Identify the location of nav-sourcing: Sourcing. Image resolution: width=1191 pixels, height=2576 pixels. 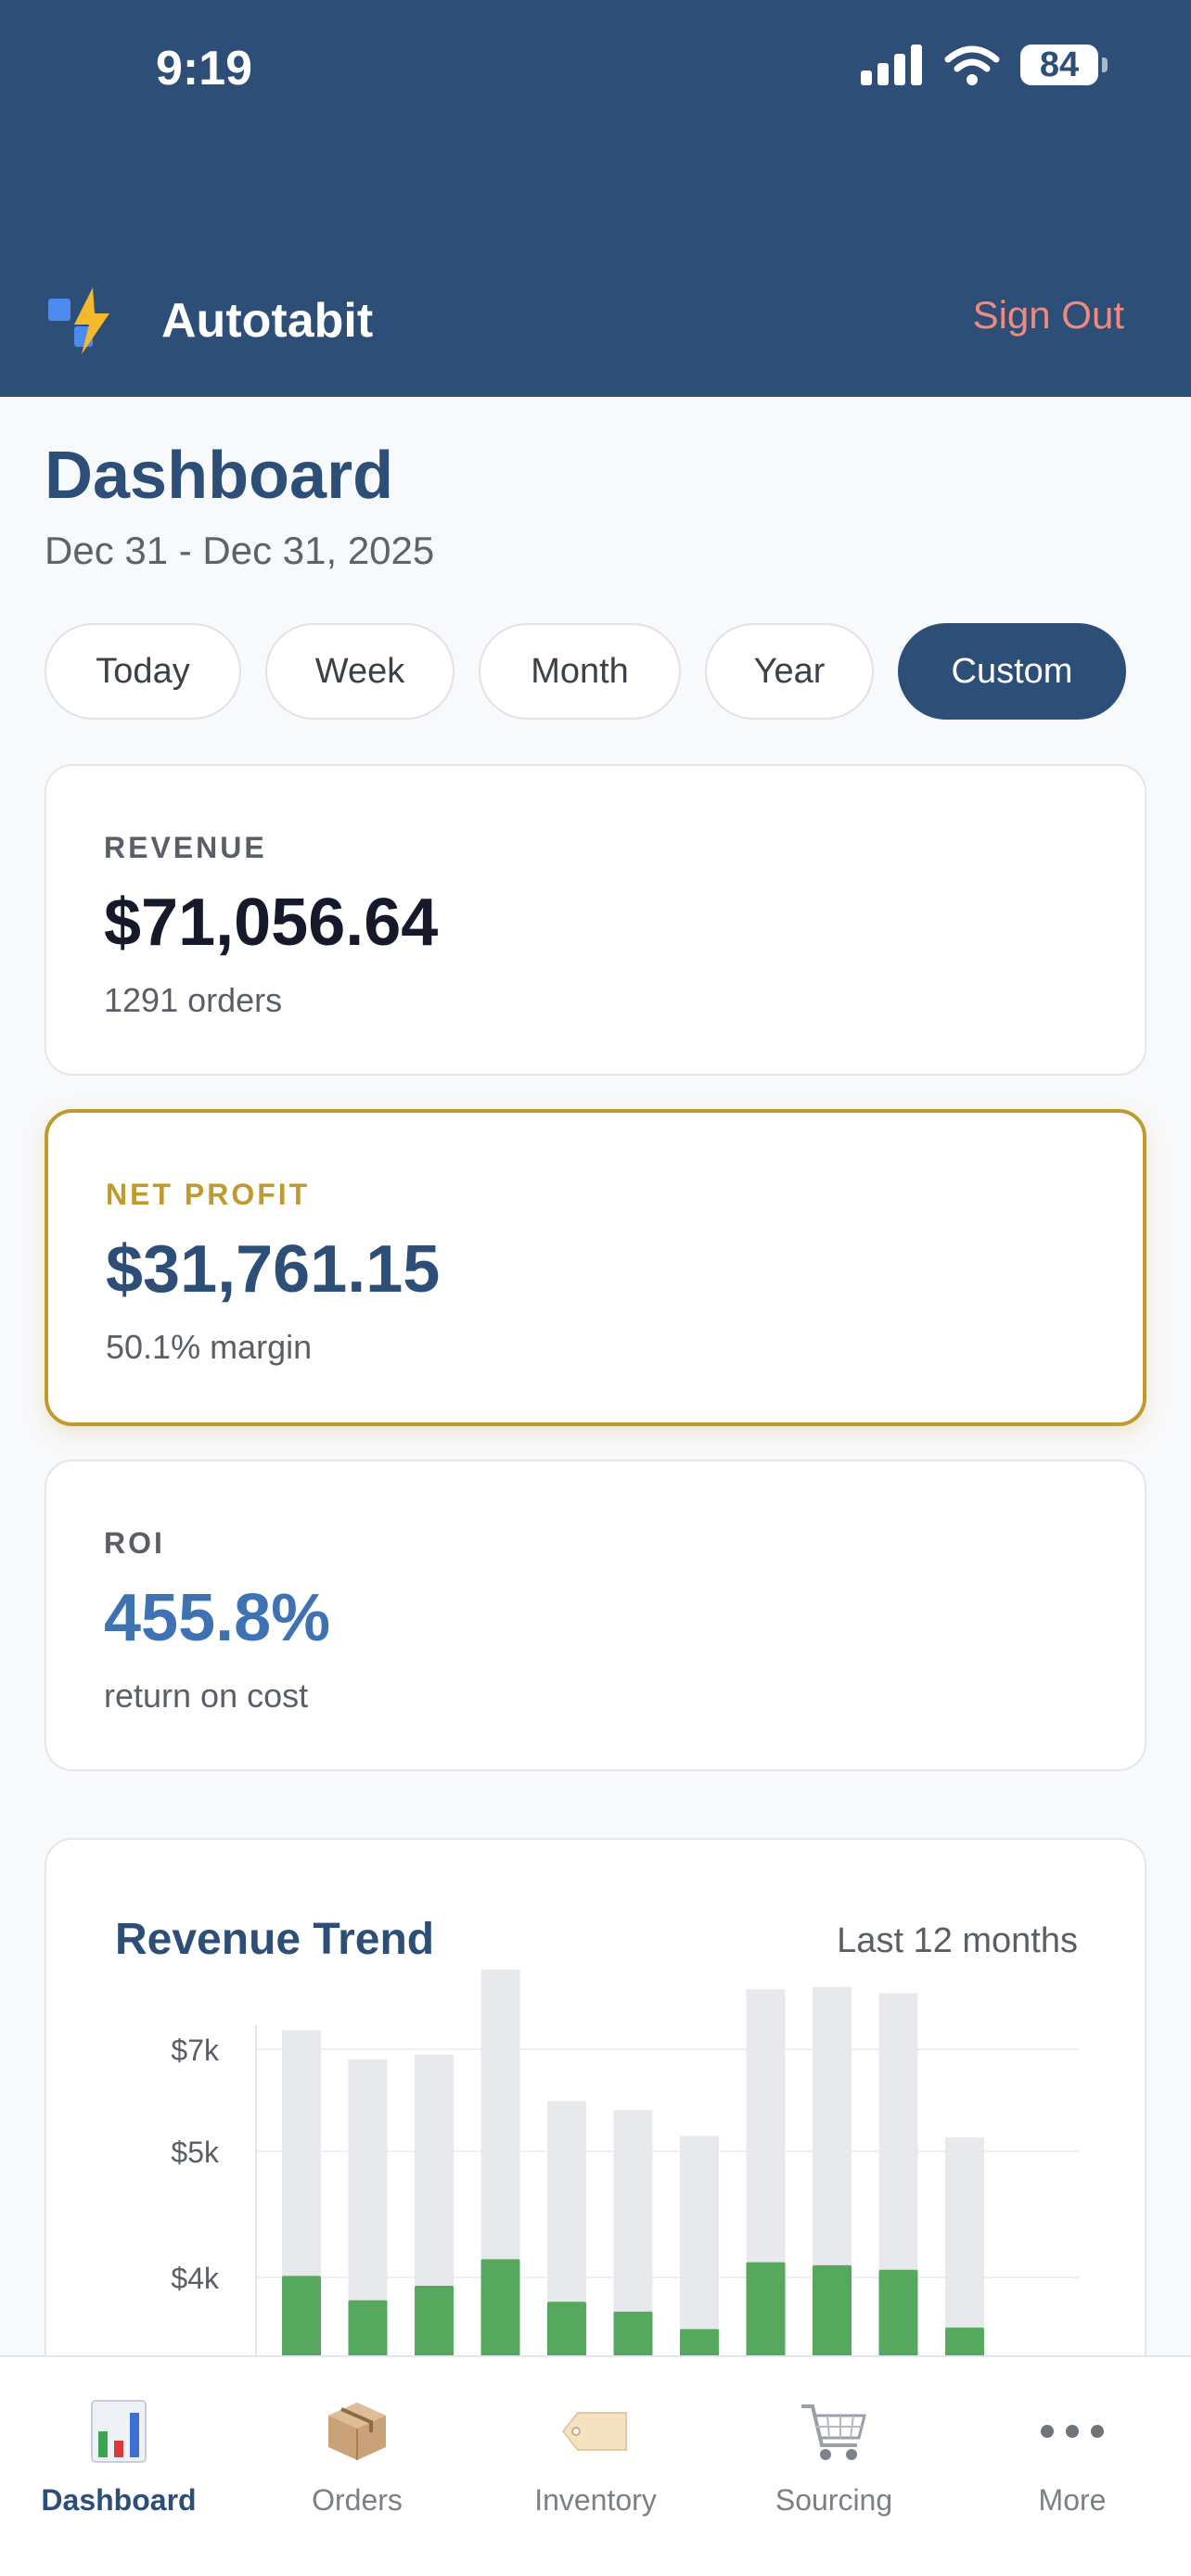
(834, 2456).